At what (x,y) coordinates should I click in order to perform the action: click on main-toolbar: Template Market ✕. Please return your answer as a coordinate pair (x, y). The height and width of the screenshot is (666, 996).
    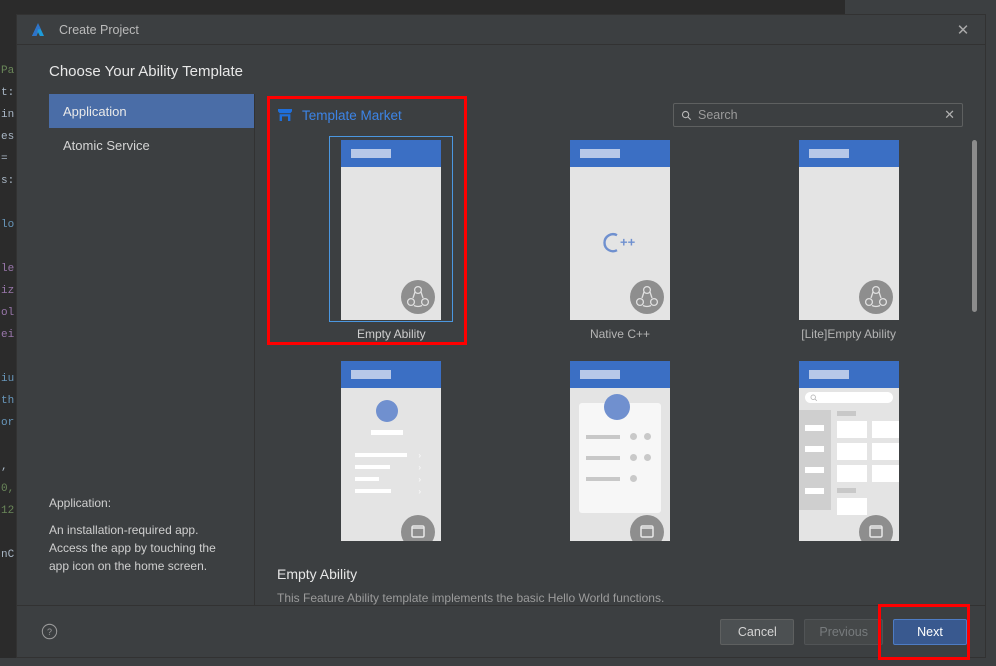
    Looking at the image, I should click on (620, 115).